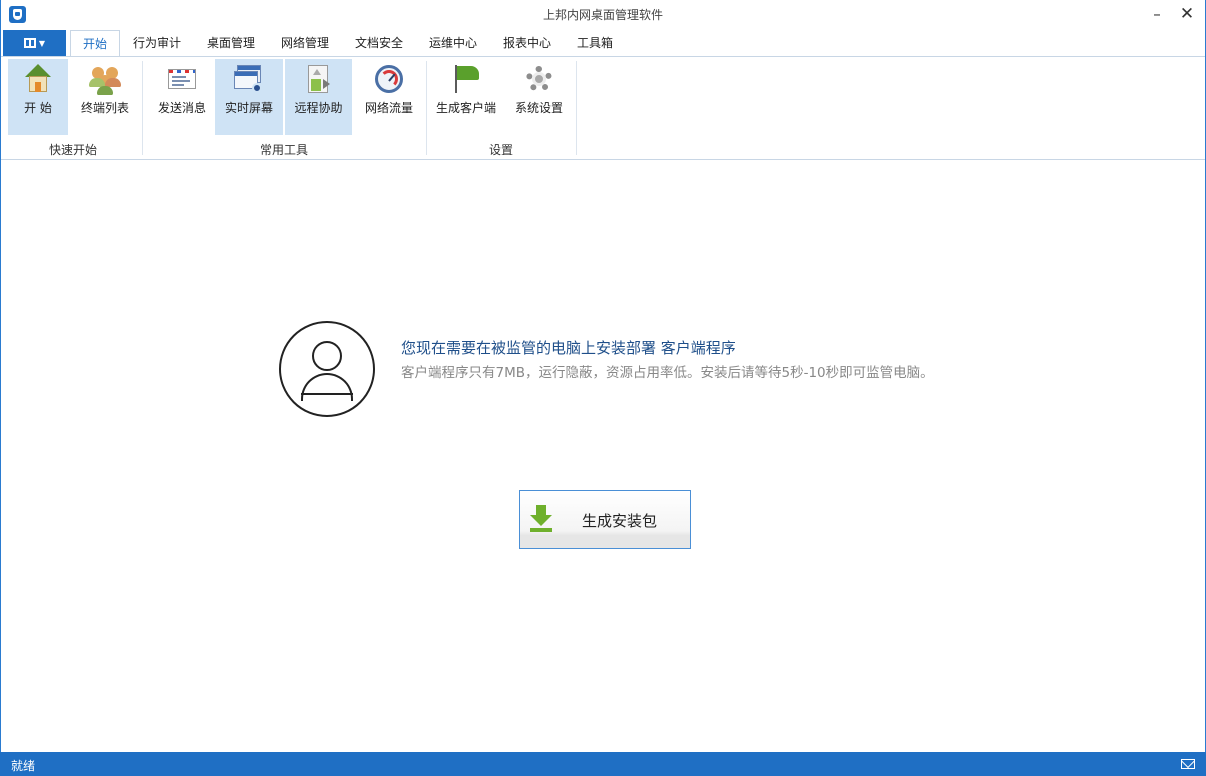 This screenshot has width=1206, height=776. Describe the element at coordinates (389, 79) in the screenshot. I see `gauge-icon` at that location.